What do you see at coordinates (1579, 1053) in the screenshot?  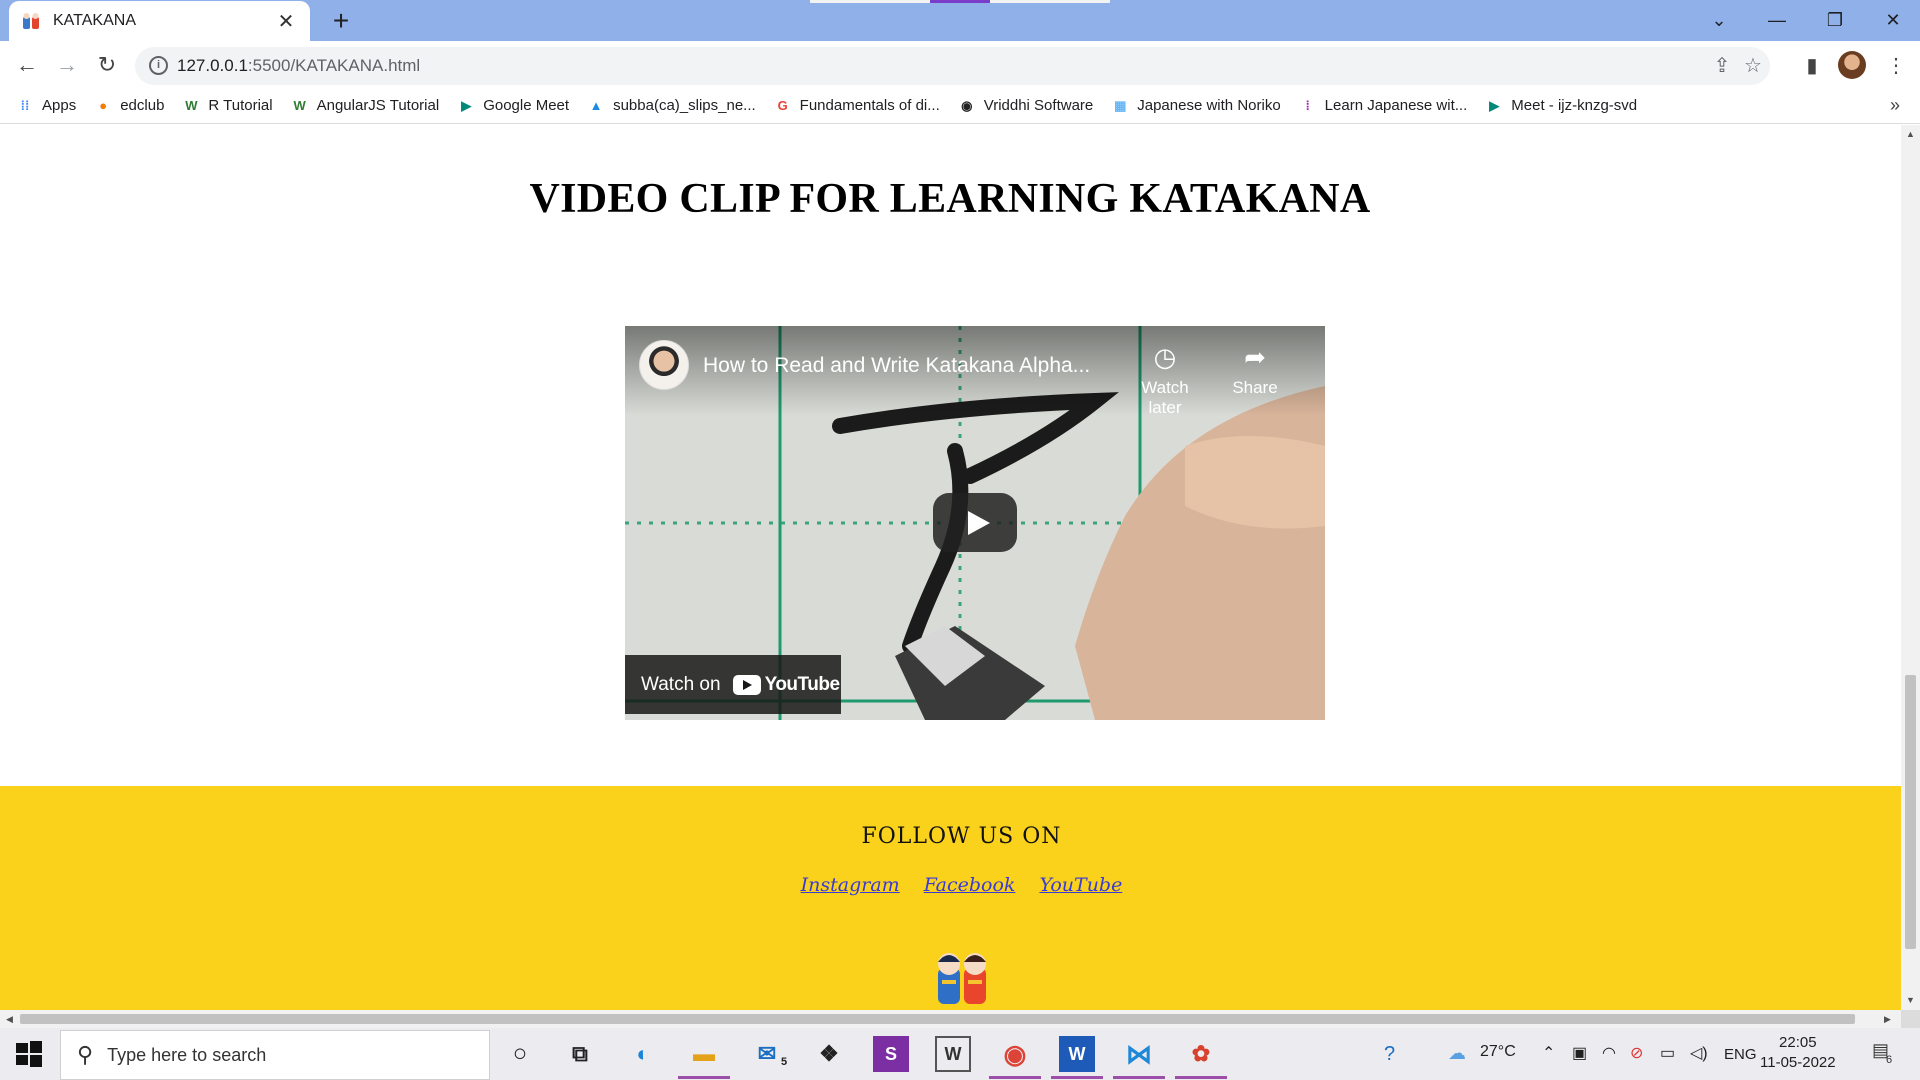 I see `device-icon: ▣` at bounding box center [1579, 1053].